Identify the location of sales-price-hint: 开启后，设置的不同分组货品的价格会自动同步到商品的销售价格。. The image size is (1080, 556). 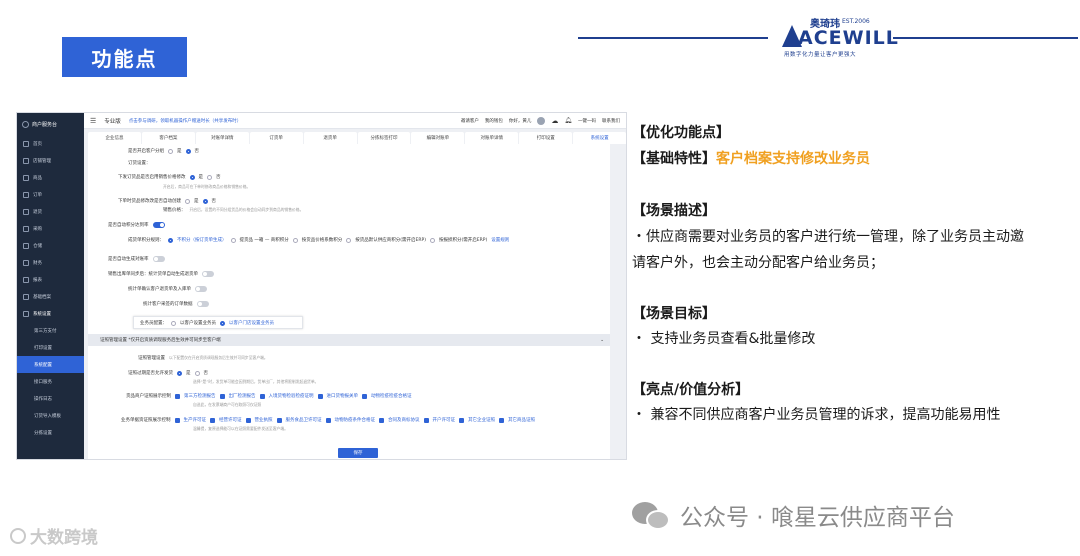
(246, 209).